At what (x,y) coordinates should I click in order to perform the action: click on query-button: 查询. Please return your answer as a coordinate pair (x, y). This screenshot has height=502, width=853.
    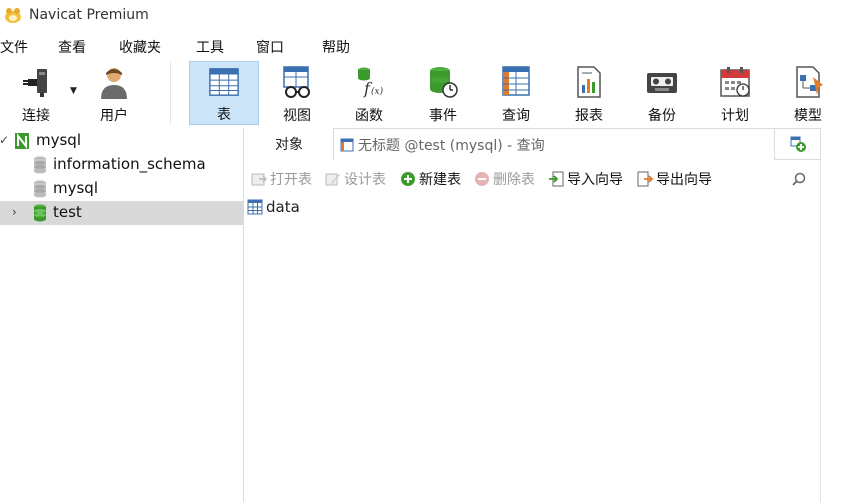
    Looking at the image, I should click on (516, 93).